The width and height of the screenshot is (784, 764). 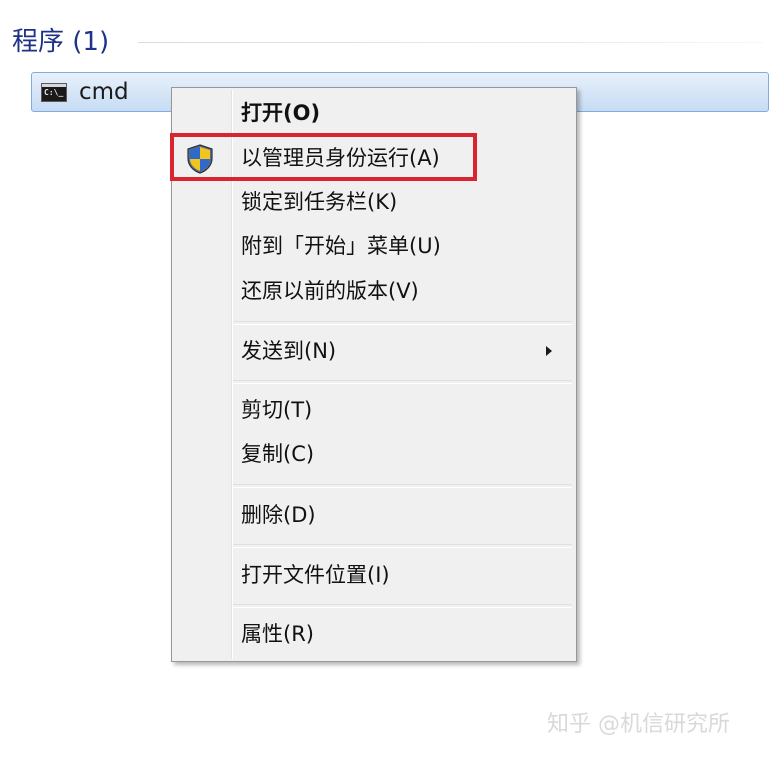 I want to click on submenu-arrow-icon, so click(x=549, y=351).